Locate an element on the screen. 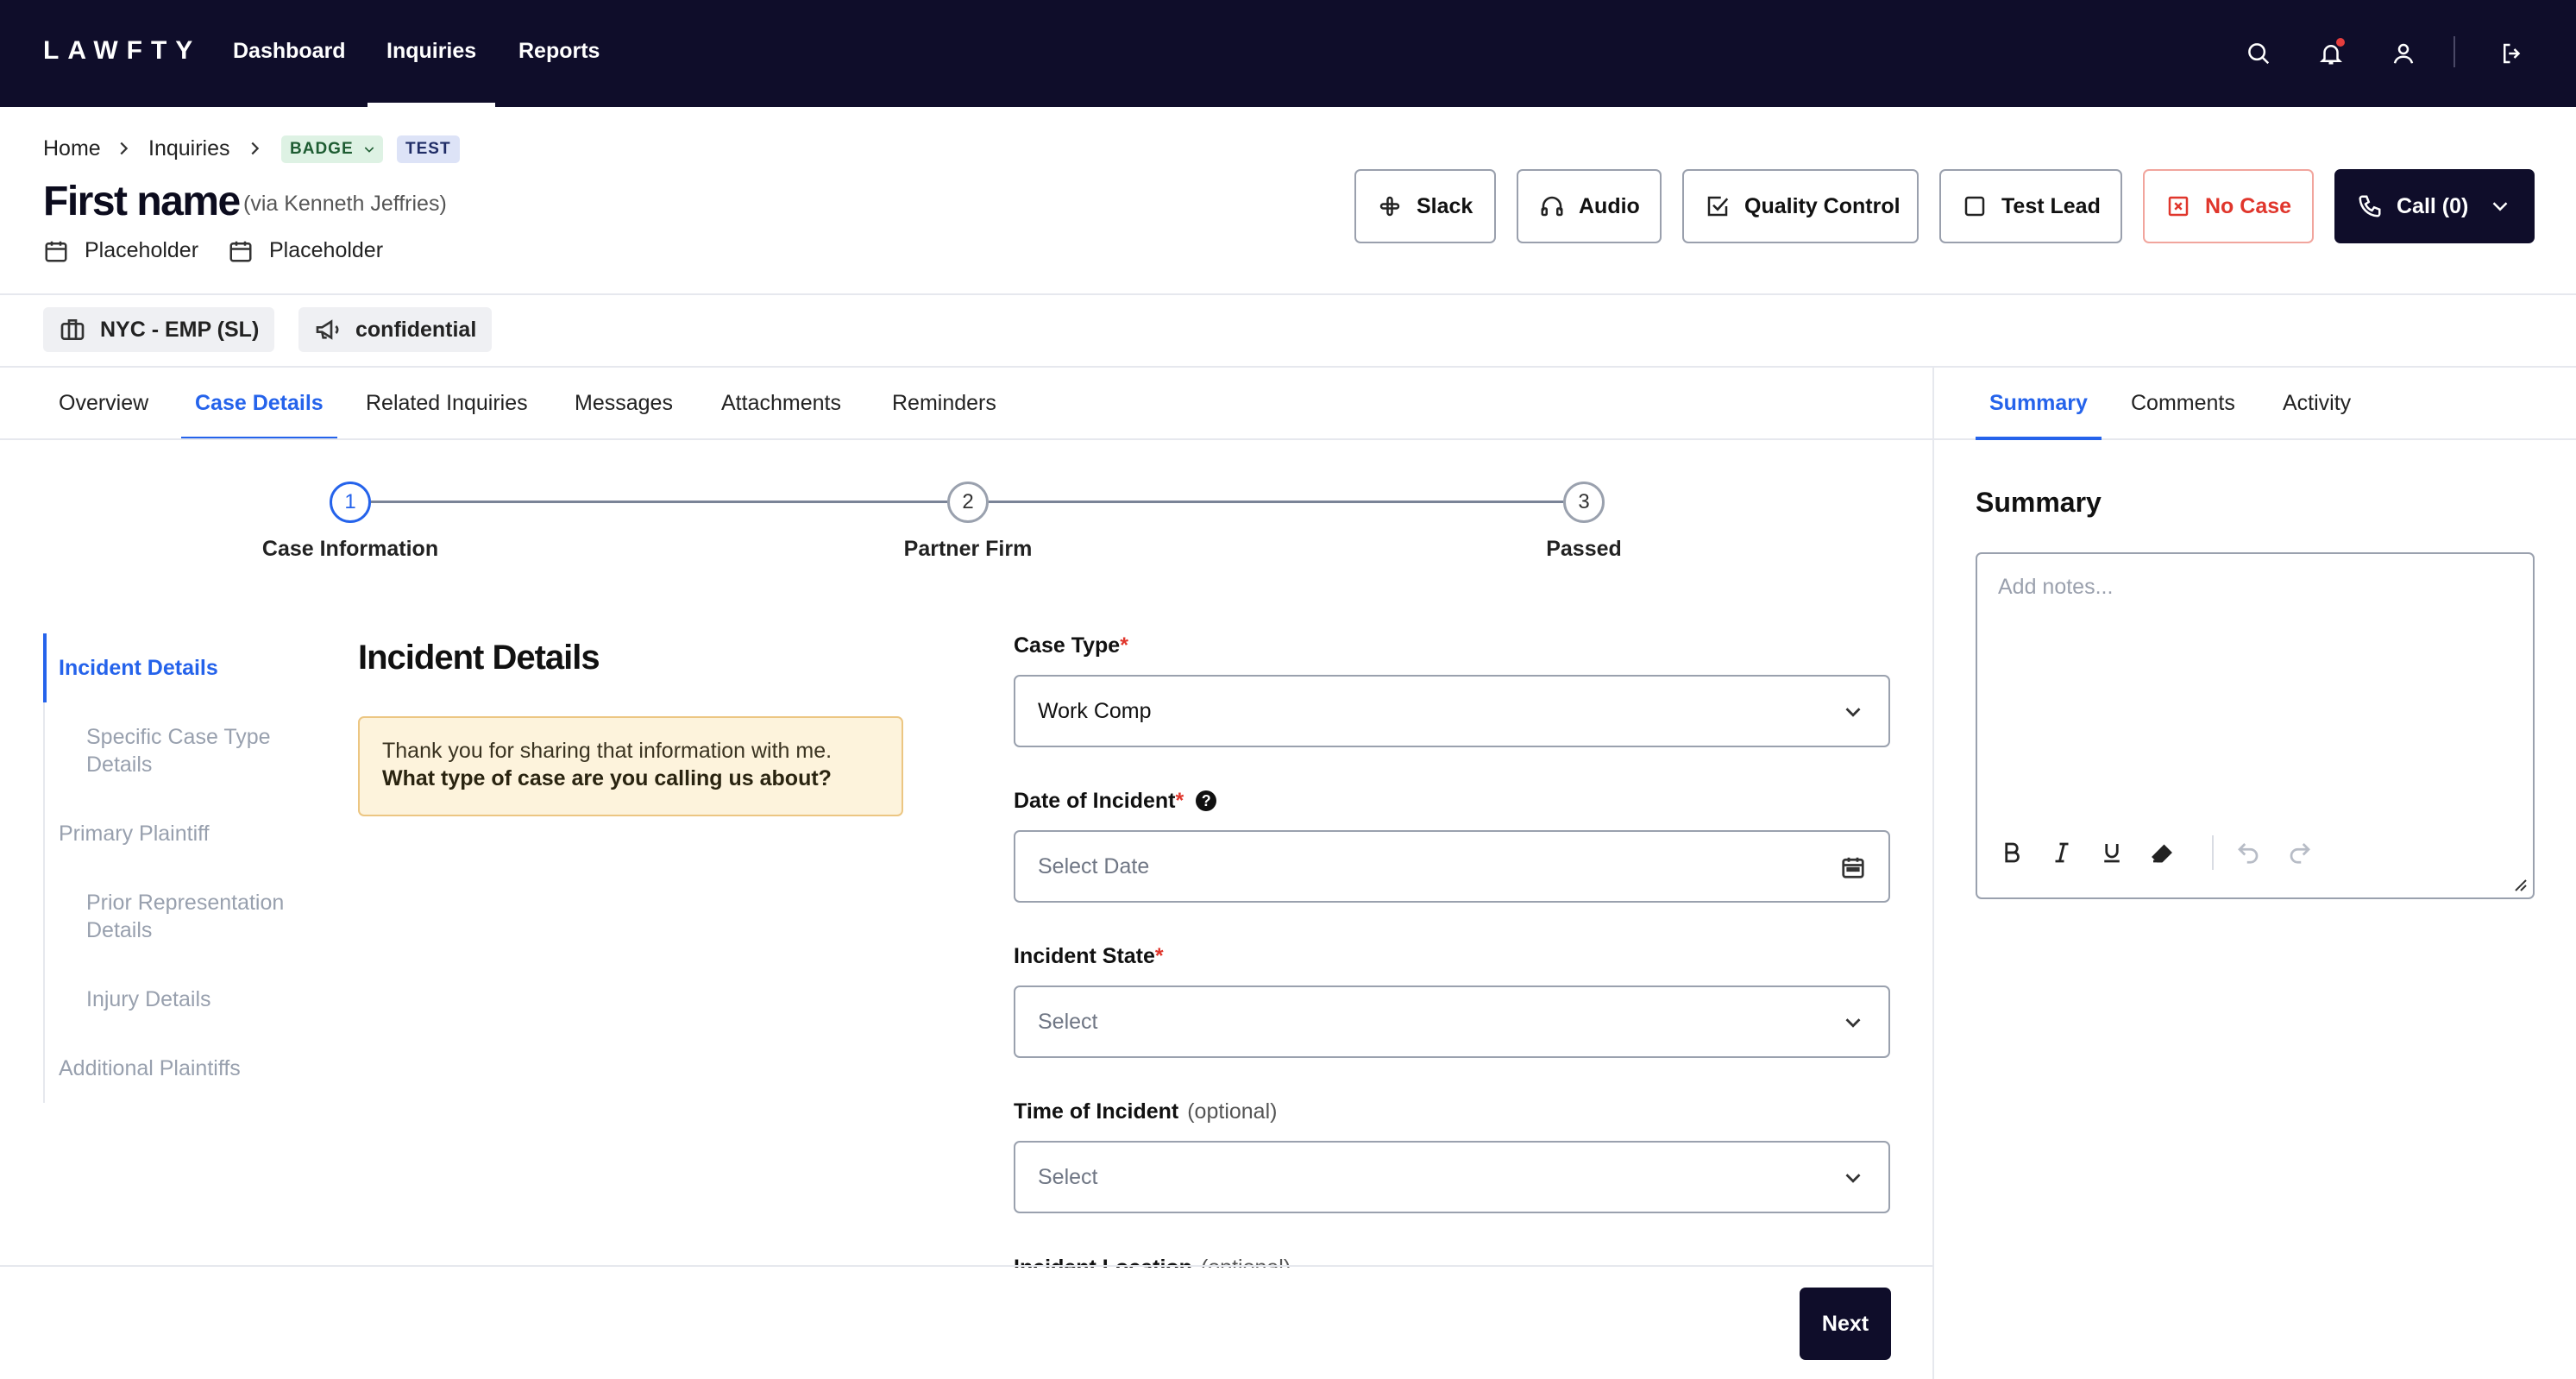 The width and height of the screenshot is (2576, 1379). tab-activity: Activity is located at coordinates (2317, 404).